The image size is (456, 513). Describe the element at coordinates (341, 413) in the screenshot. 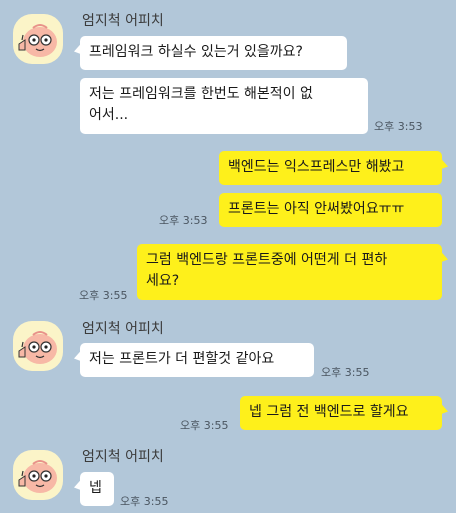

I see `message-bubble: 넵 그럼 전 백엔드로 할게요` at that location.